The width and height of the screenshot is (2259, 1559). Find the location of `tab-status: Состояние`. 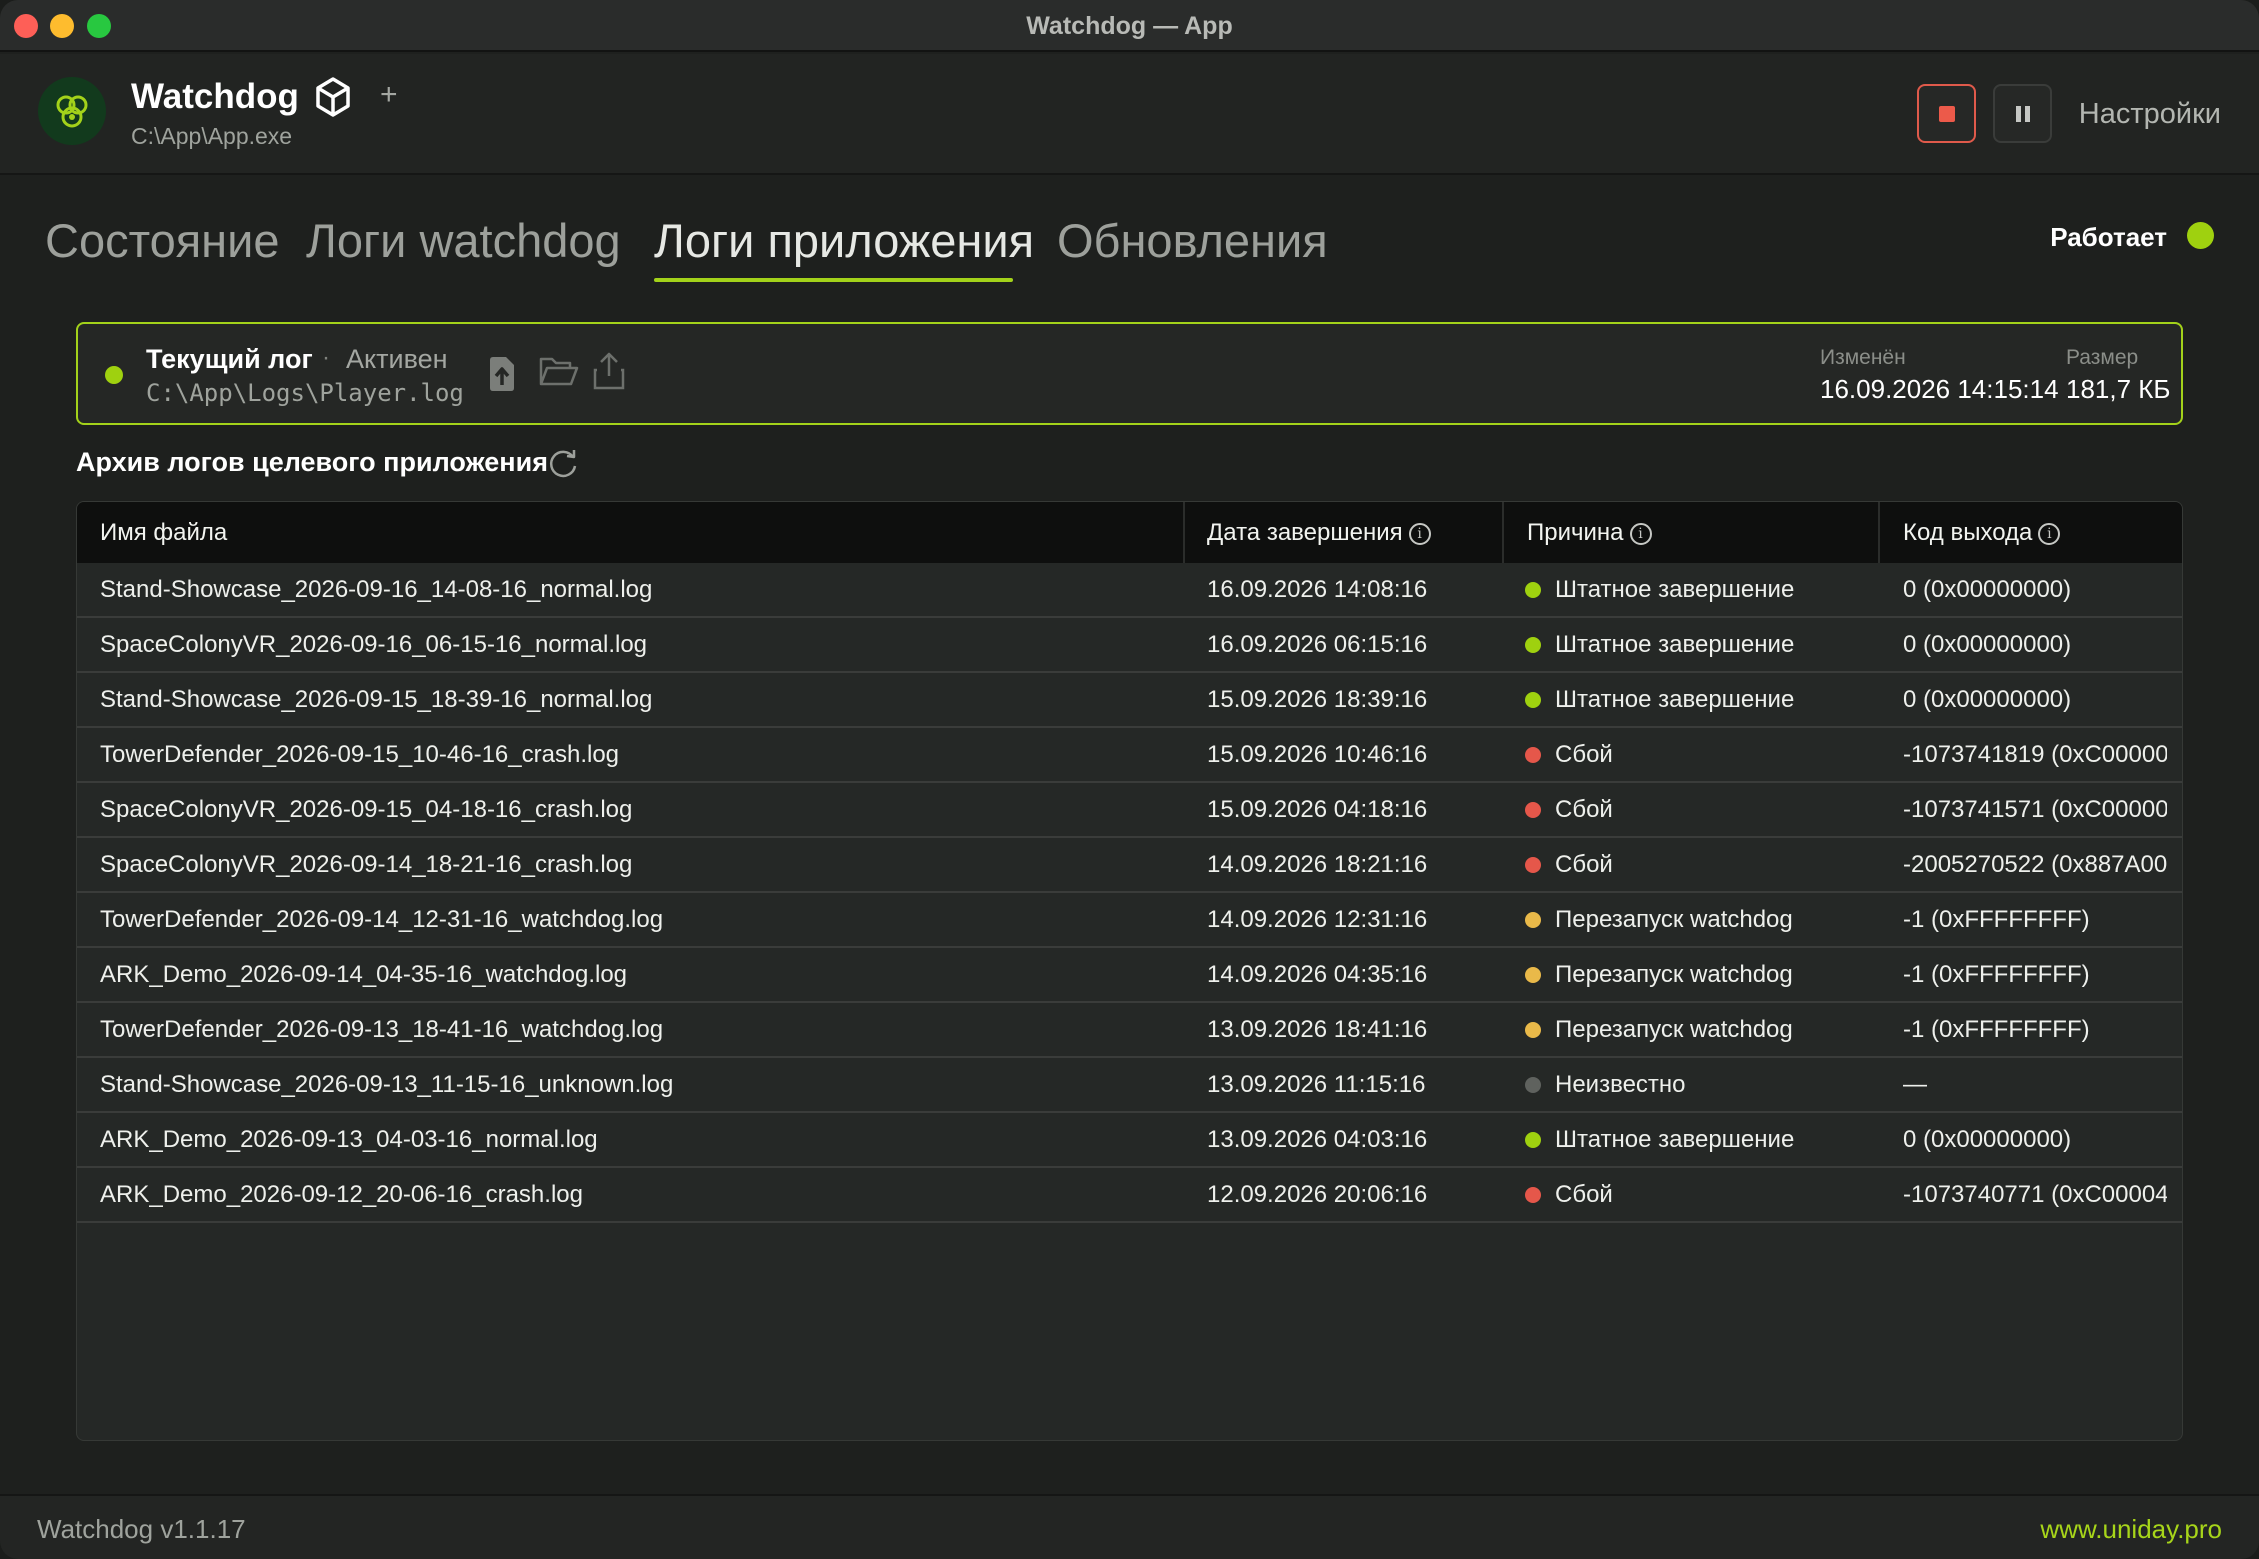

tab-status: Состояние is located at coordinates (162, 240).